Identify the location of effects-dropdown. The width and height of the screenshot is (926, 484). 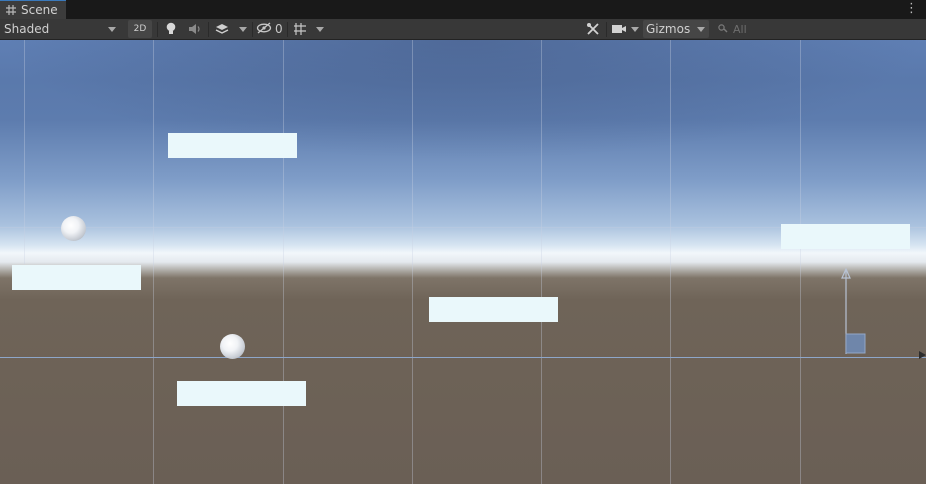
(243, 29).